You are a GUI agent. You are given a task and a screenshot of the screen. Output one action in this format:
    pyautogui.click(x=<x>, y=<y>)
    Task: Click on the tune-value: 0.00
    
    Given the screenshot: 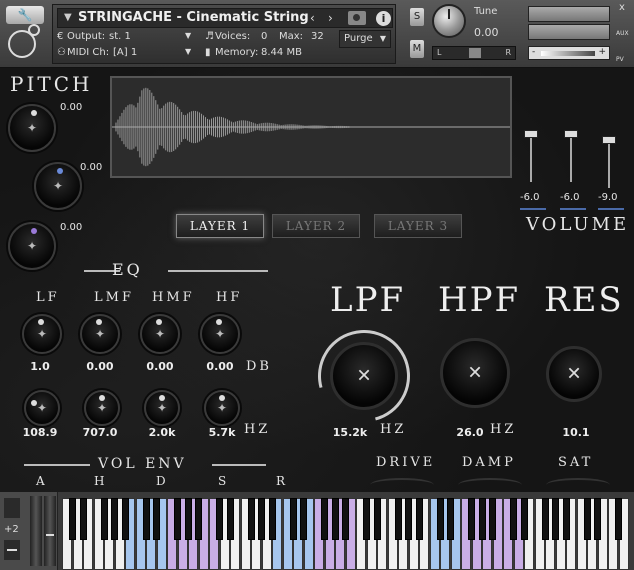 What is the action you would take?
    pyautogui.click(x=486, y=32)
    